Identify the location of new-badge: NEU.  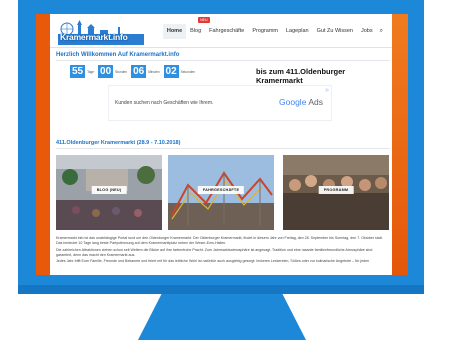
(204, 20).